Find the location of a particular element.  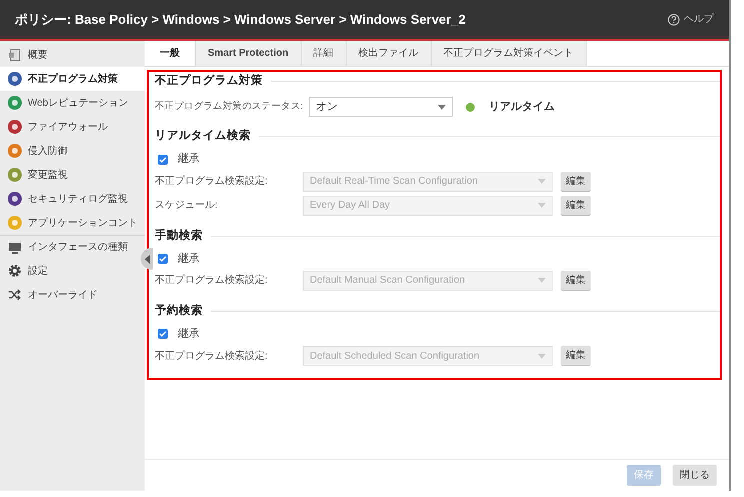

document-icon is located at coordinates (15, 55).